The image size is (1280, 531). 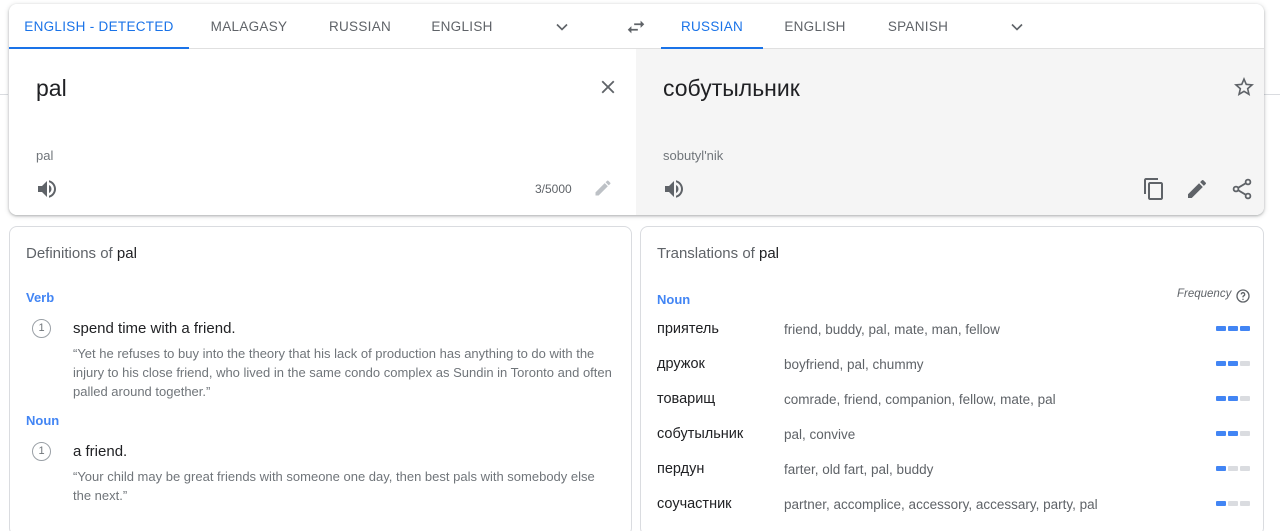 I want to click on tab-source-english: ENGLISH, so click(x=462, y=26).